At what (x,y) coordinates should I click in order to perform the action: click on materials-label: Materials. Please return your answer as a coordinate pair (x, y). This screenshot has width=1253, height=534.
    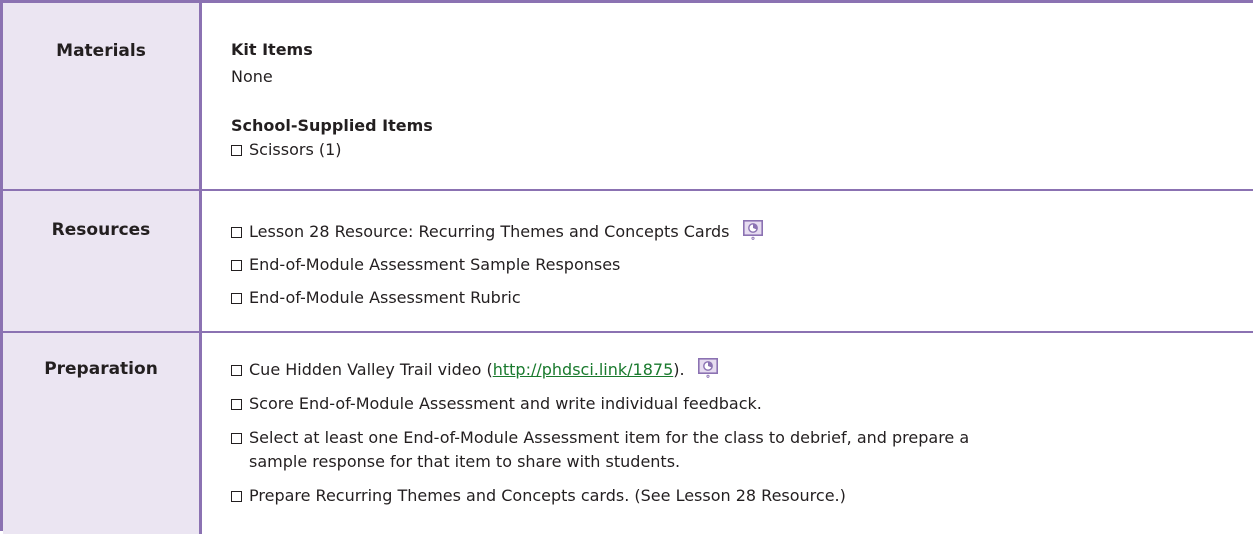
    Looking at the image, I should click on (101, 51).